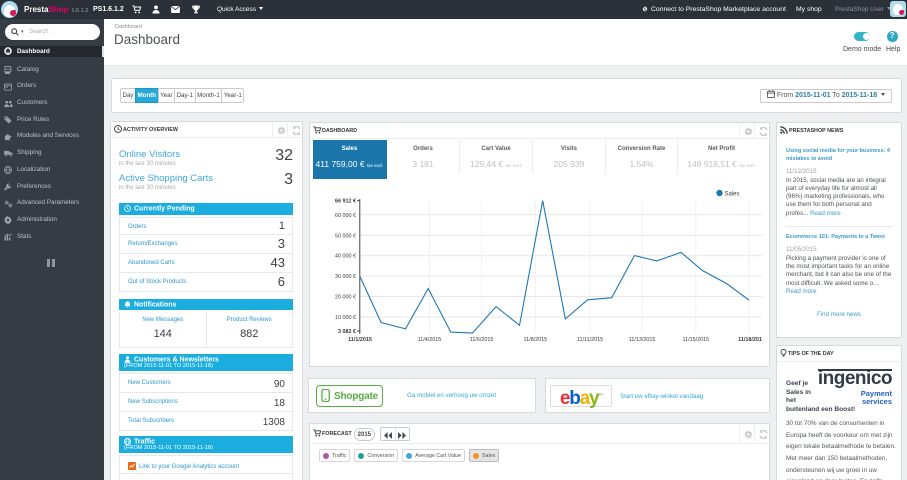 The height and width of the screenshot is (480, 907). Describe the element at coordinates (360, 340) in the screenshot. I see `svg-text: 11/1/2015` at that location.